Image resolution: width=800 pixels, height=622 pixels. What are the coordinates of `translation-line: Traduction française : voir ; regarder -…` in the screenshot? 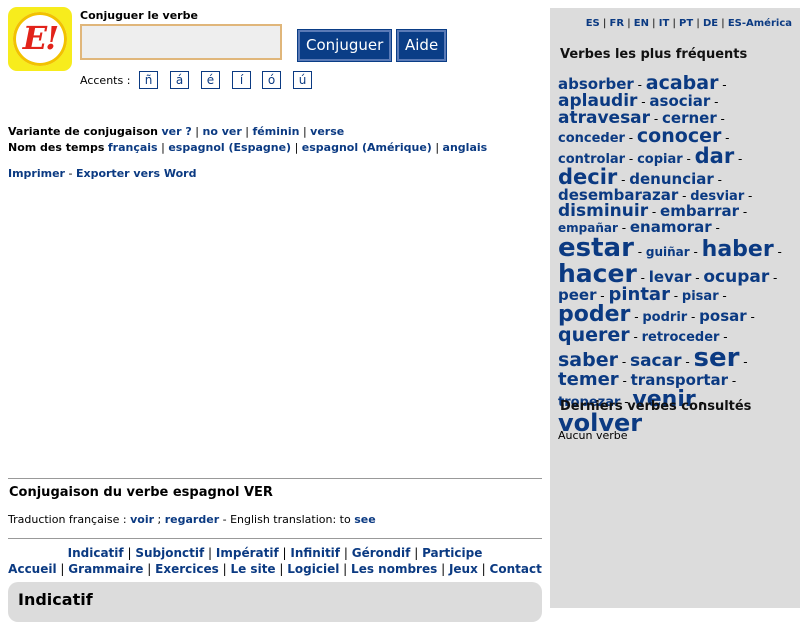 It's located at (192, 519).